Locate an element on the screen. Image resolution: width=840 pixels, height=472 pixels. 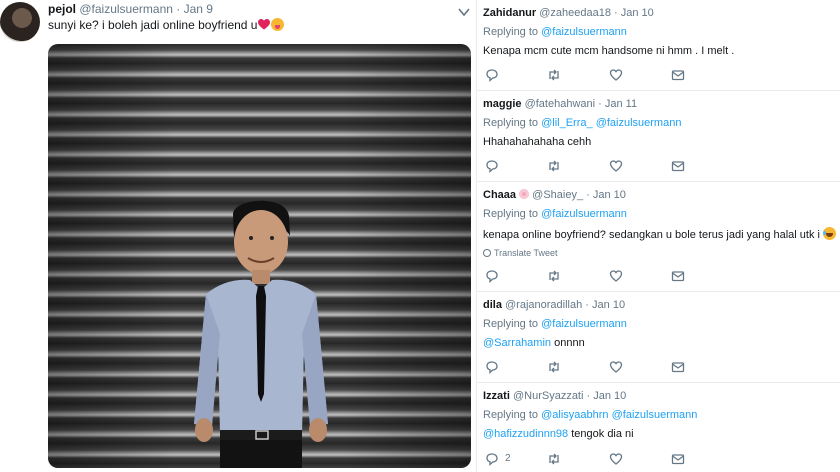
tweet-date: Jan 9 is located at coordinates (198, 9).